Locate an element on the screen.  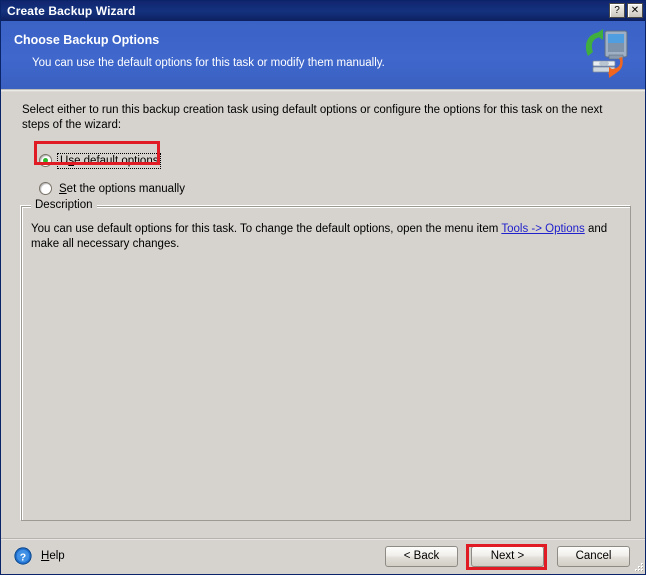
cancel-button: Cancel is located at coordinates (593, 556).